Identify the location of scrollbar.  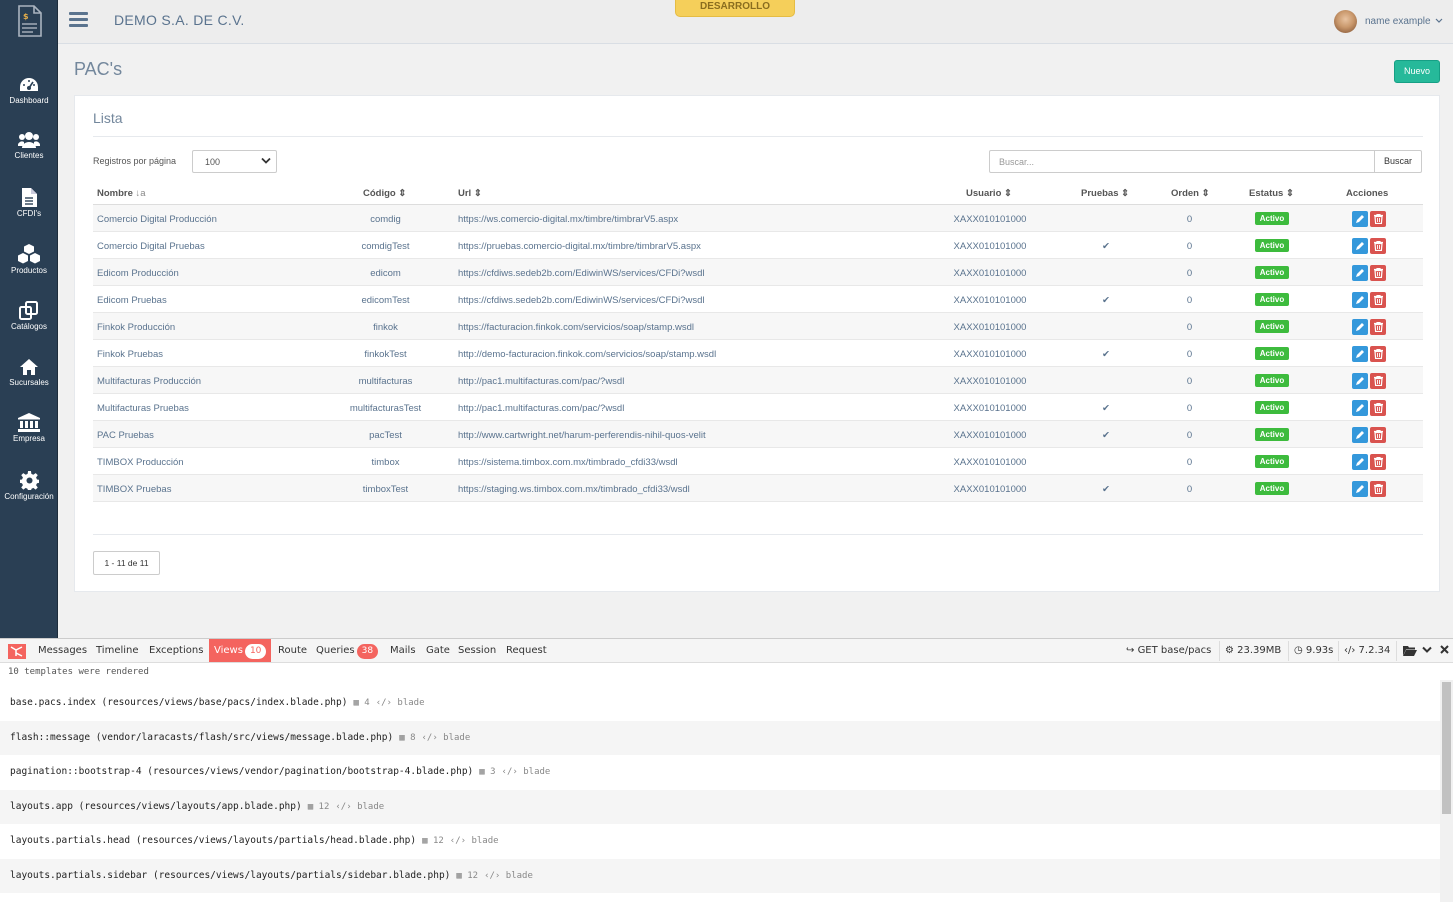
(1446, 791).